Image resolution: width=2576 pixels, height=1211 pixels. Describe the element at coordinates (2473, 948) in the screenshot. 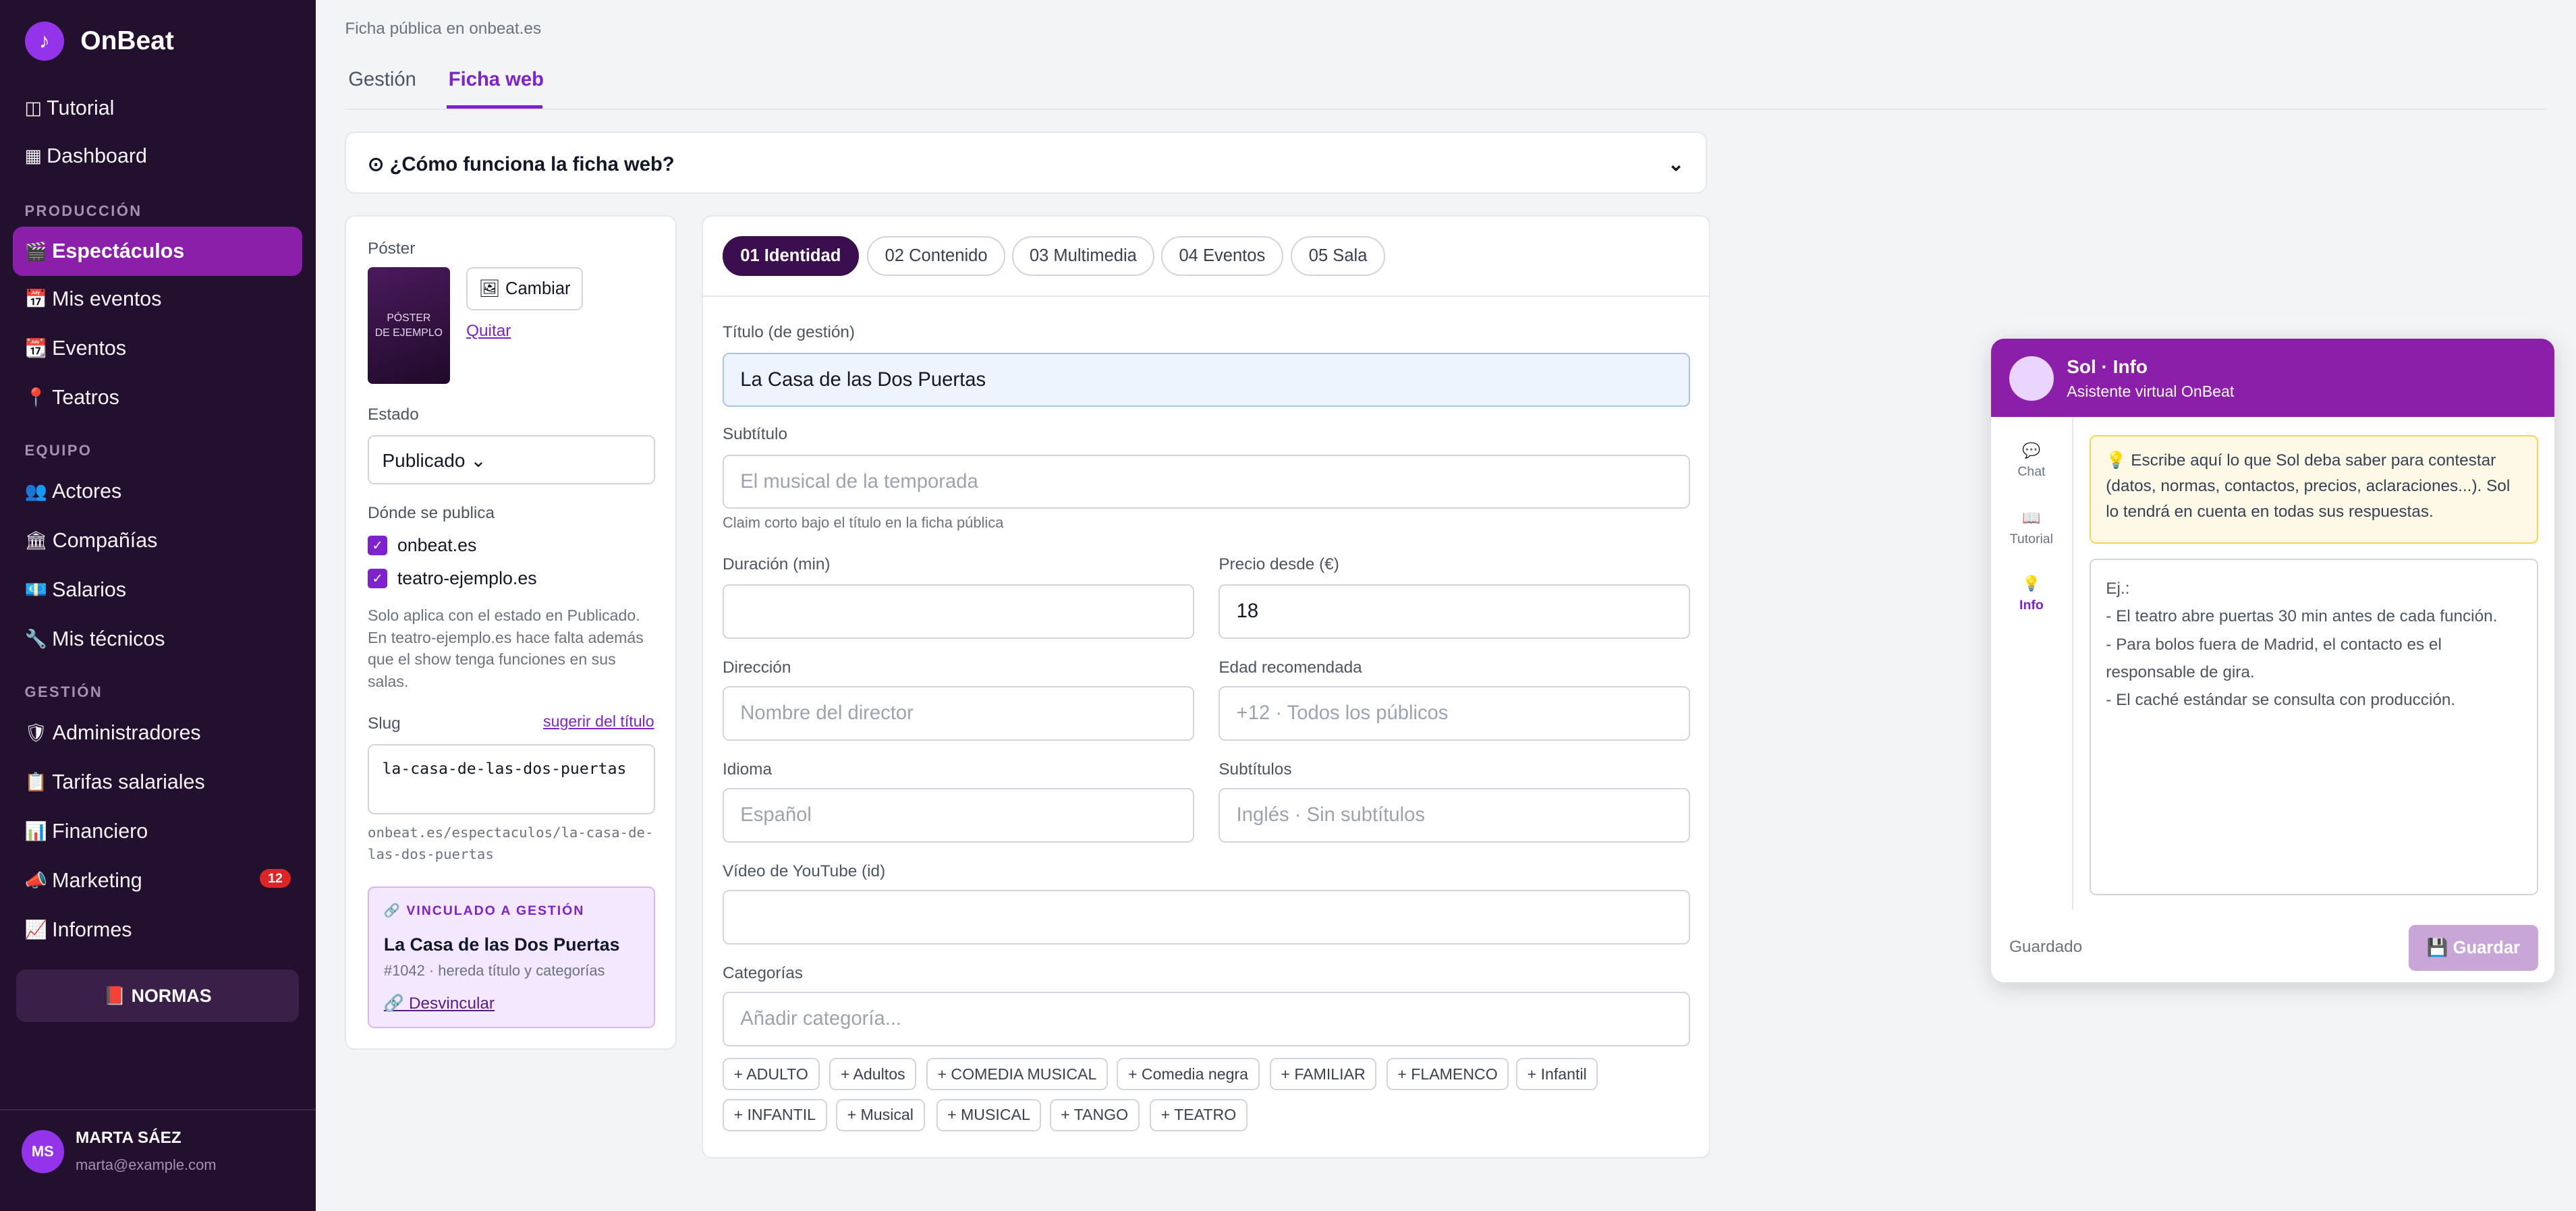

I see `save-button: 💾 Guardar` at that location.